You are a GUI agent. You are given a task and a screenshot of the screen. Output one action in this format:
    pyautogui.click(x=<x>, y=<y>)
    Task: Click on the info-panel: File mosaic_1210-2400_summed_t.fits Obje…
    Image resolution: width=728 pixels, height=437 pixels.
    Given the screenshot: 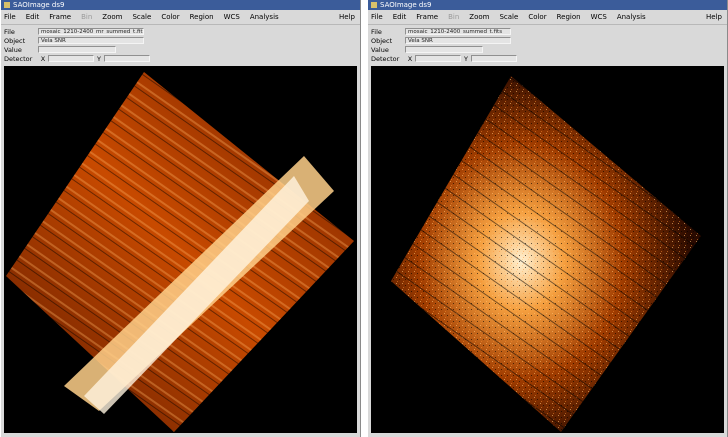 What is the action you would take?
    pyautogui.click(x=547, y=44)
    